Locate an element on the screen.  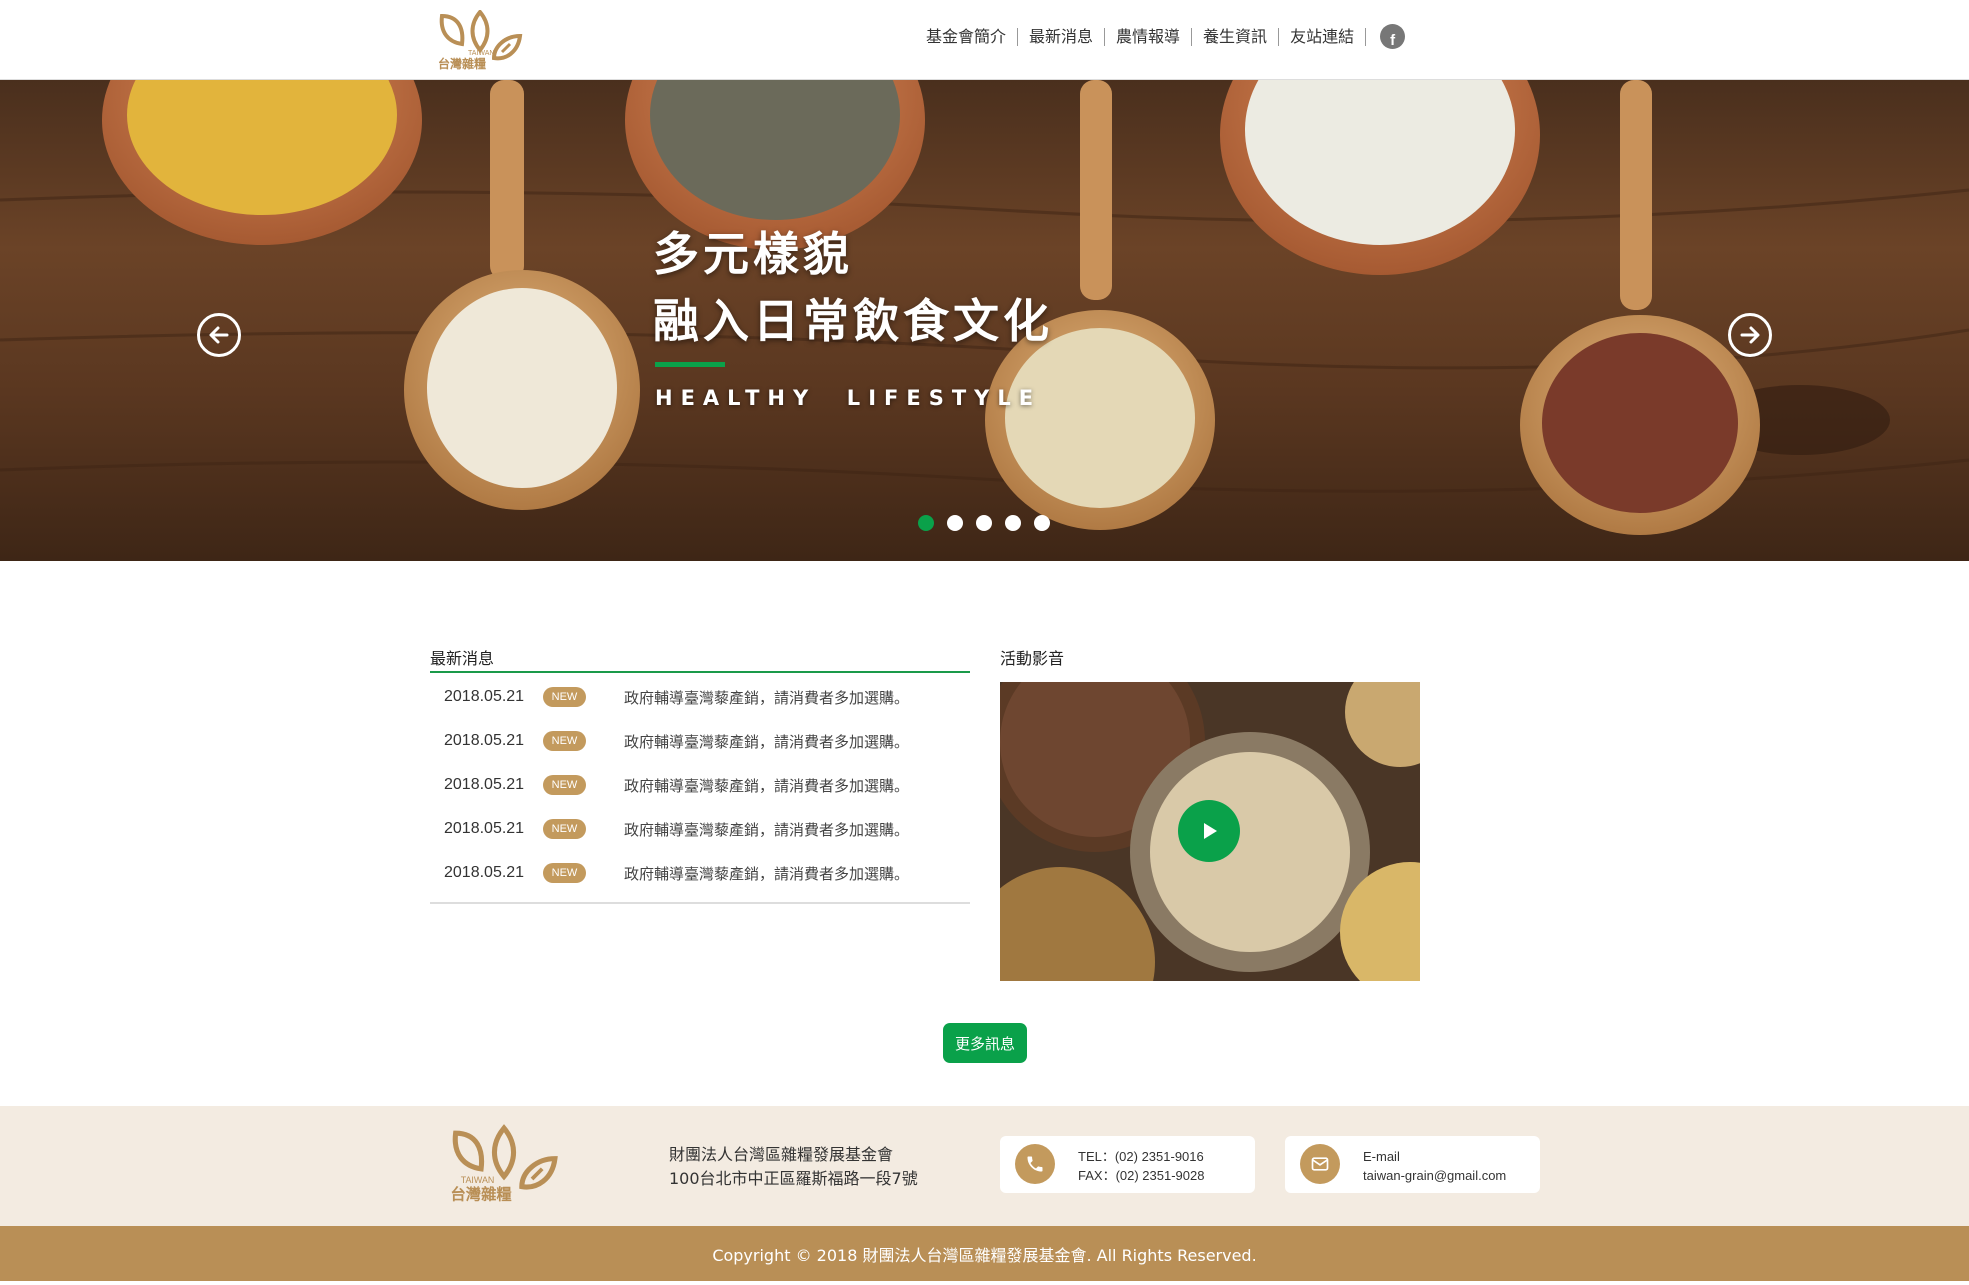
play-icon is located at coordinates (1210, 831).